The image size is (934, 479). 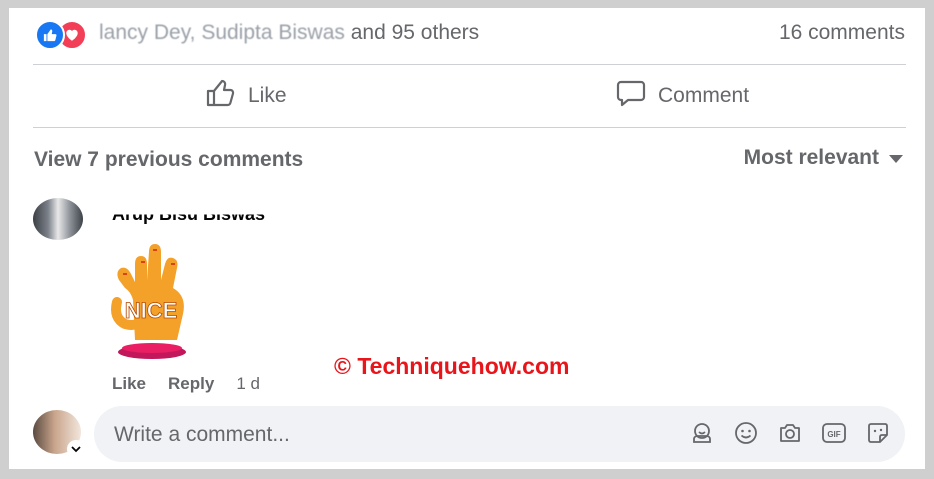 I want to click on comment-button: Comment, so click(x=682, y=96).